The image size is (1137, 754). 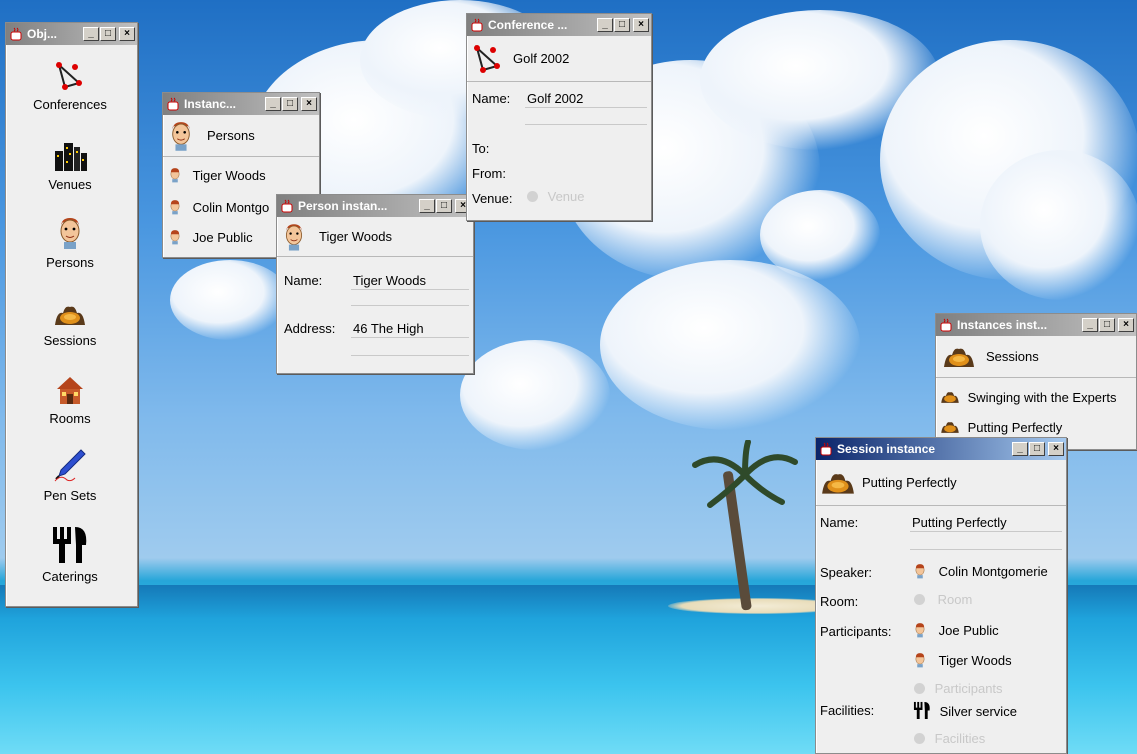 What do you see at coordinates (229, 175) in the screenshot?
I see `list-item-label: Tiger Woods` at bounding box center [229, 175].